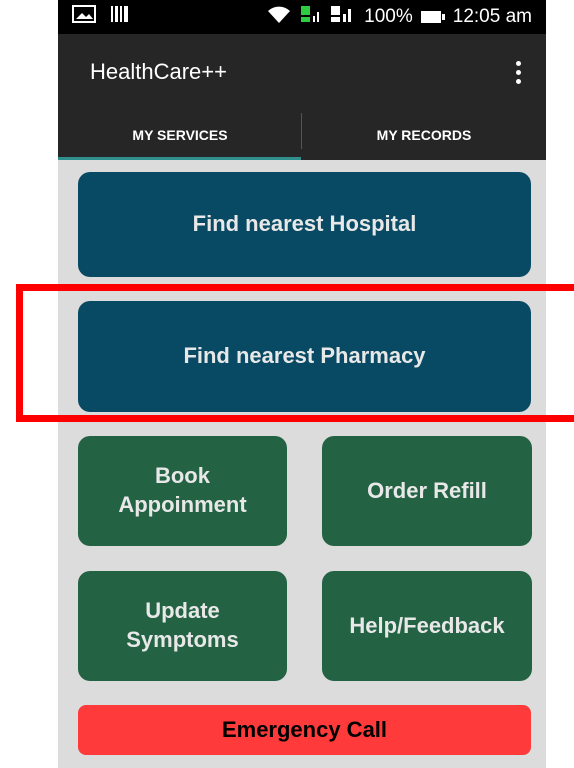 The height and width of the screenshot is (768, 574). Describe the element at coordinates (120, 17) in the screenshot. I see `barcode-icon` at that location.